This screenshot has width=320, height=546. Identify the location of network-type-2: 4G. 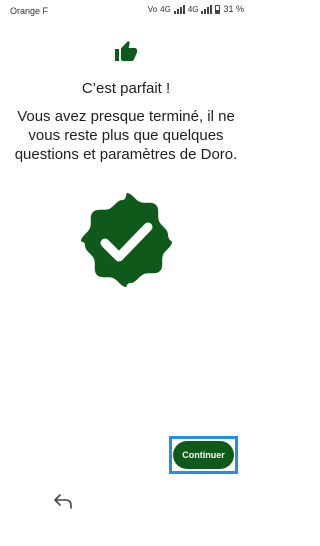
(193, 9).